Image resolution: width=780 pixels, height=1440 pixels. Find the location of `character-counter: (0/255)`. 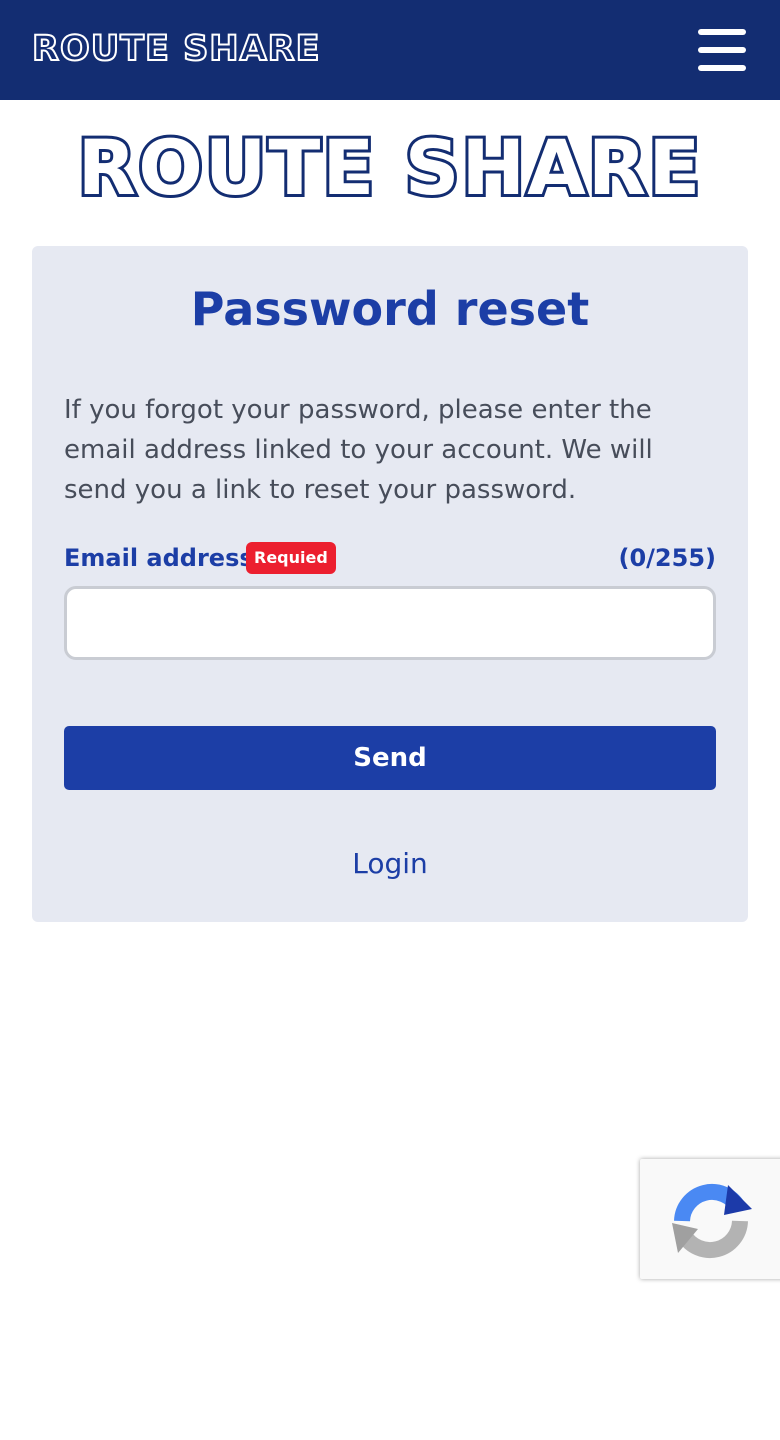

character-counter: (0/255) is located at coordinates (667, 558).